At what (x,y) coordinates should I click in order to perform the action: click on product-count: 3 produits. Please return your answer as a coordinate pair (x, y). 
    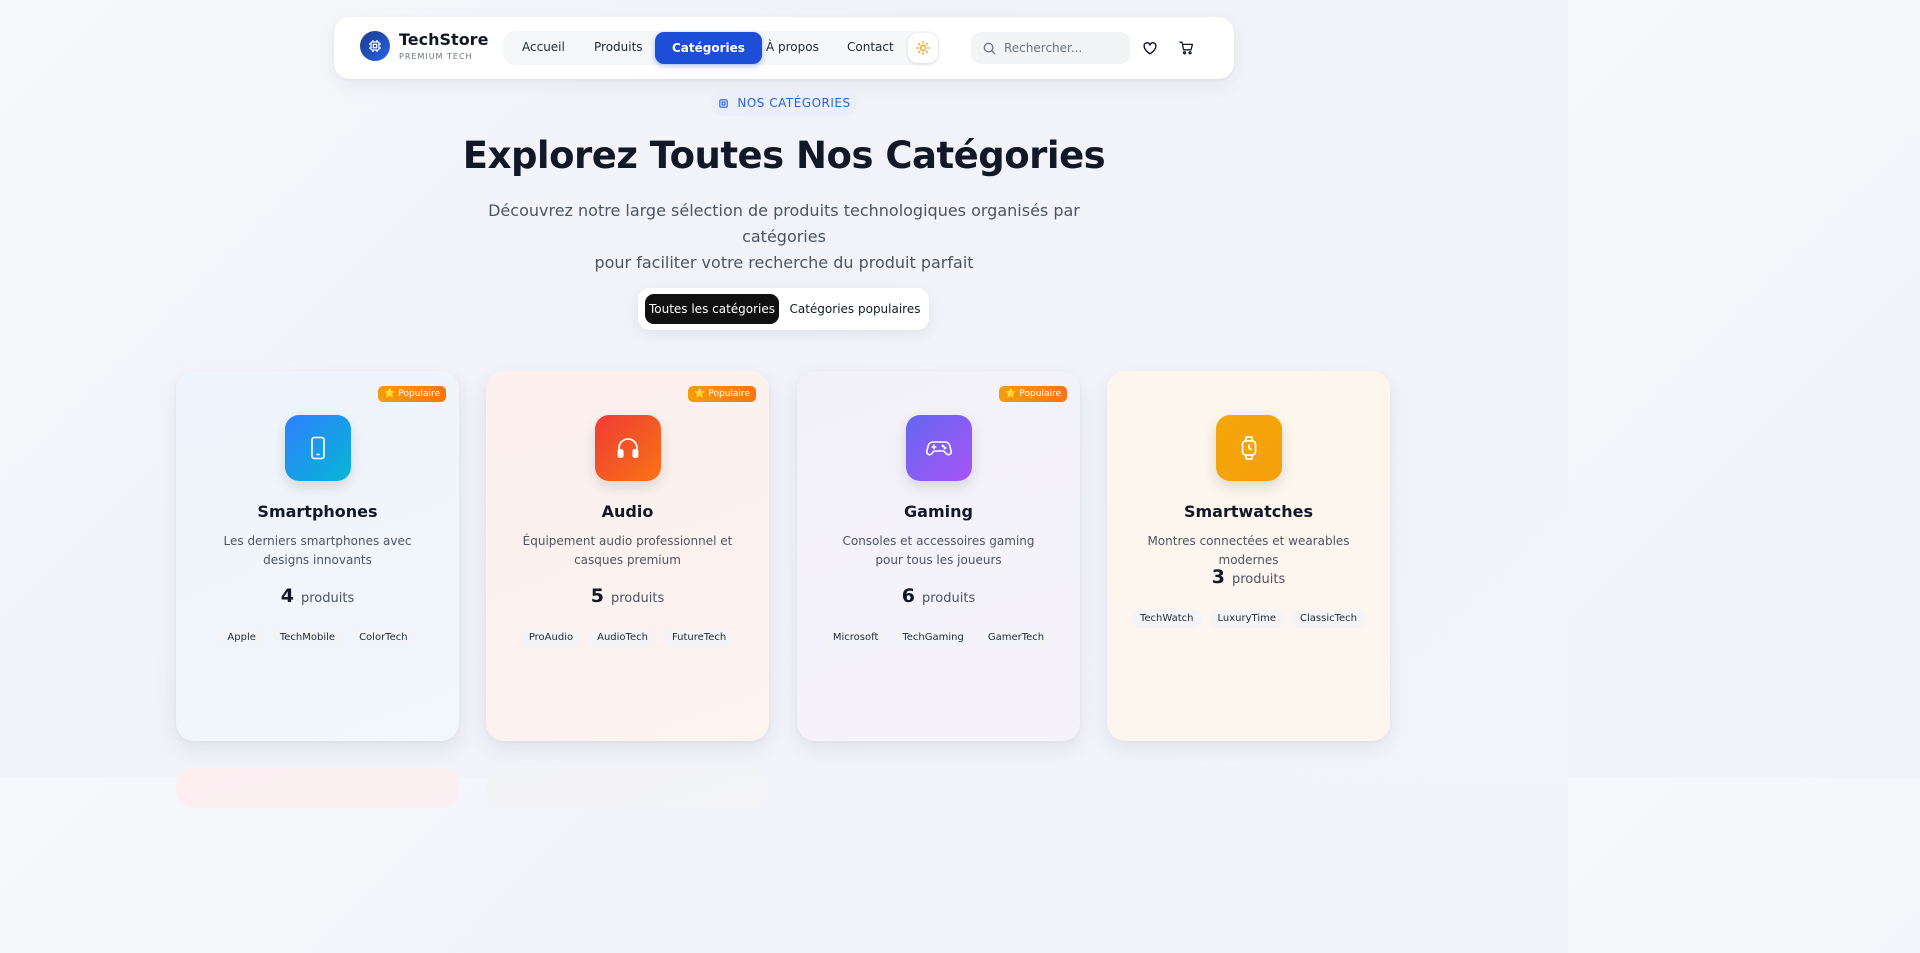
    Looking at the image, I should click on (1248, 577).